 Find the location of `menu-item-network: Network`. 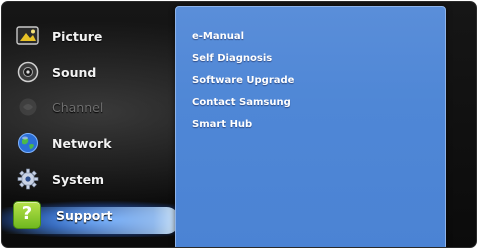

menu-item-network: Network is located at coordinates (100, 143).